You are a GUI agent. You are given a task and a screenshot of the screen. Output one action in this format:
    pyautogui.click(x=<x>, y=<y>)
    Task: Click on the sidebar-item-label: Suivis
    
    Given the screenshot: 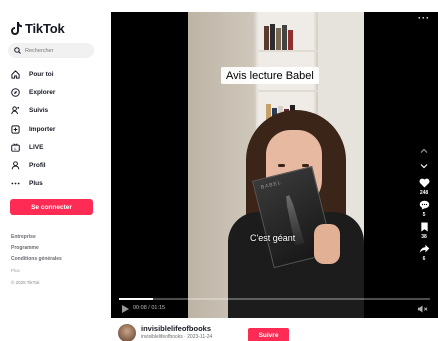 What is the action you would take?
    pyautogui.click(x=39, y=111)
    